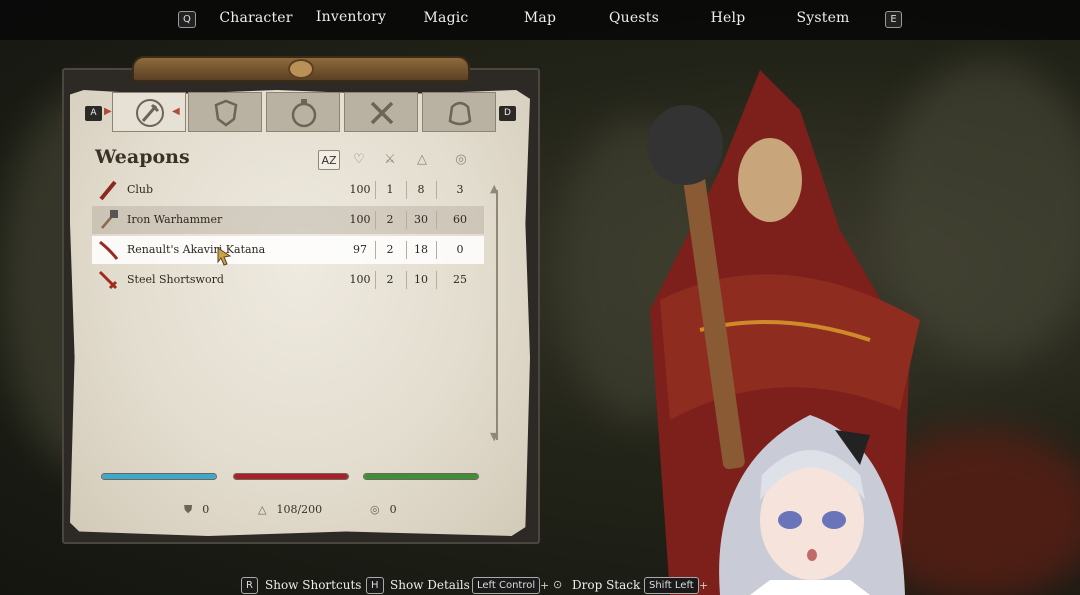 The width and height of the screenshot is (1080, 595). Describe the element at coordinates (671, 585) in the screenshot. I see `shift-key: Shift Left` at that location.